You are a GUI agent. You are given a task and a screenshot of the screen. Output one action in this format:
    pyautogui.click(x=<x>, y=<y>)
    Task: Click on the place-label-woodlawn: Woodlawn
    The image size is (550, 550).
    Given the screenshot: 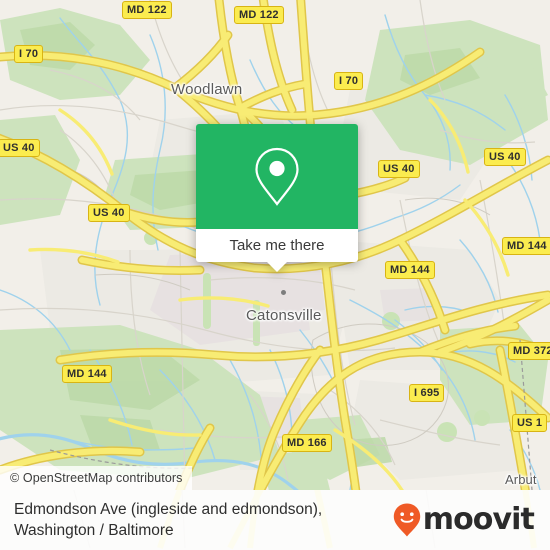 What is the action you would take?
    pyautogui.click(x=207, y=89)
    